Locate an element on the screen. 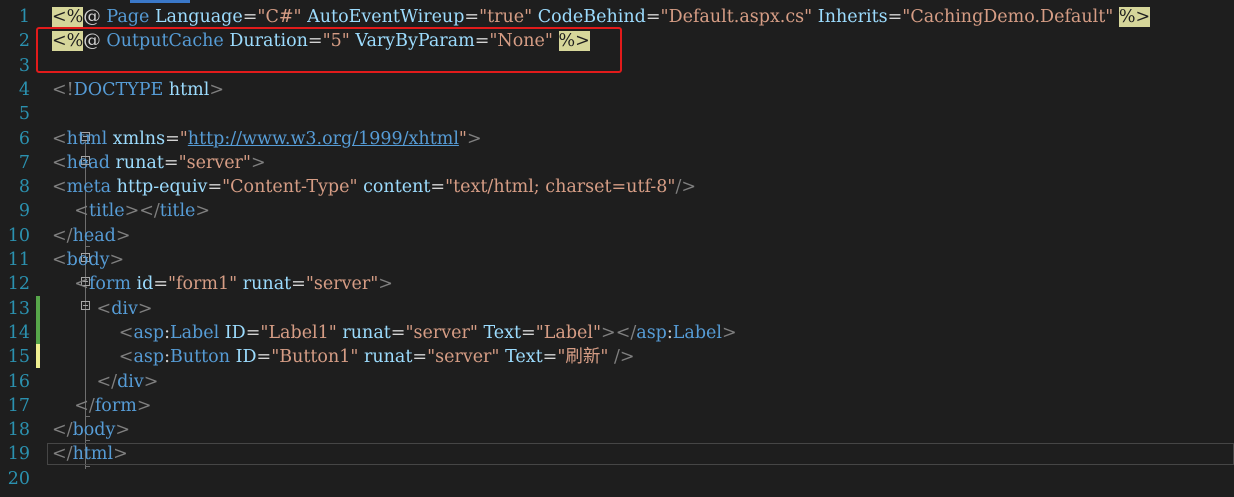 The height and width of the screenshot is (497, 1234). code-token: meta is located at coordinates (89, 187).